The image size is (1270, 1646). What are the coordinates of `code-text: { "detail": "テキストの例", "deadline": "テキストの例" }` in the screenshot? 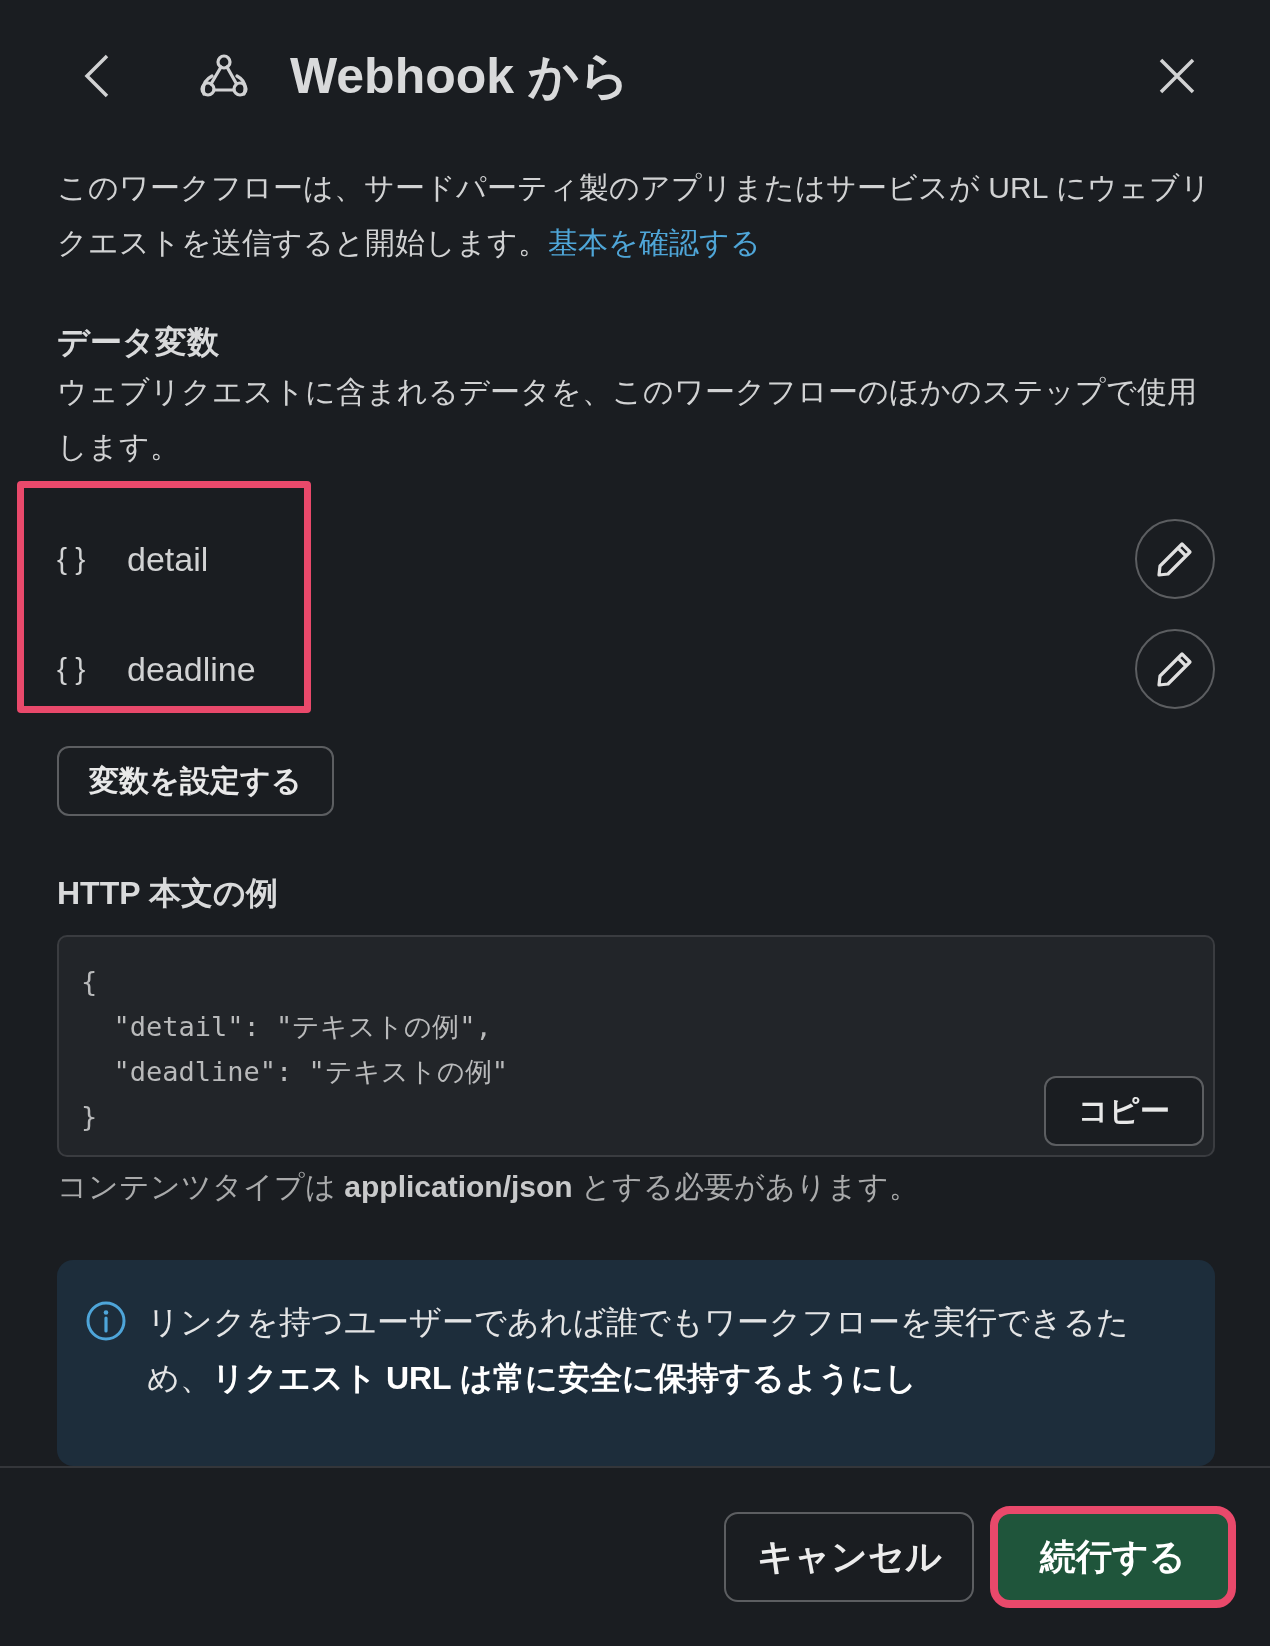 It's located at (295, 1049).